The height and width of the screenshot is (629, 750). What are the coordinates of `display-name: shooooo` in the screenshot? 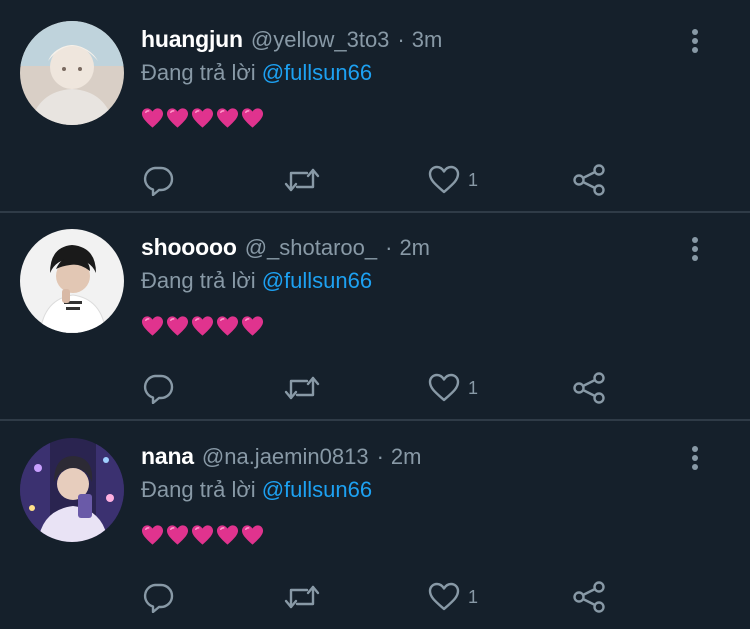 It's located at (189, 247).